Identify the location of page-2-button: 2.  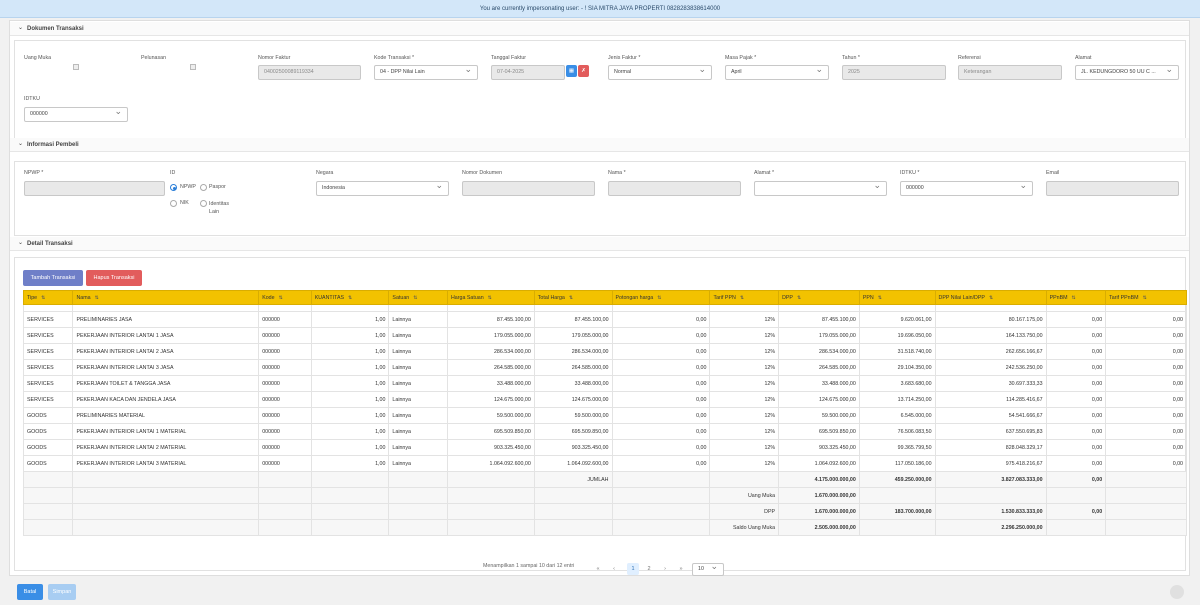
(649, 569).